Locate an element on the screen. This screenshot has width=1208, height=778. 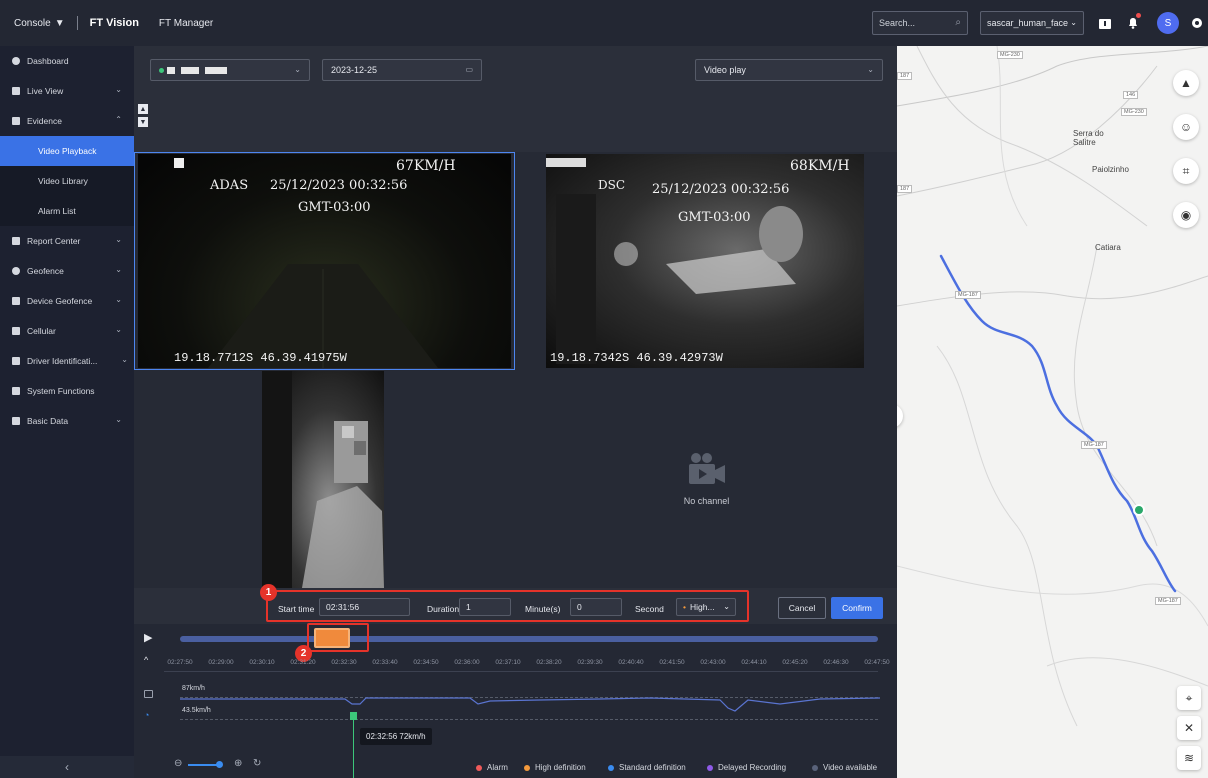
sidebar-item-cellular: Cellular ⌄ is located at coordinates (67, 331).